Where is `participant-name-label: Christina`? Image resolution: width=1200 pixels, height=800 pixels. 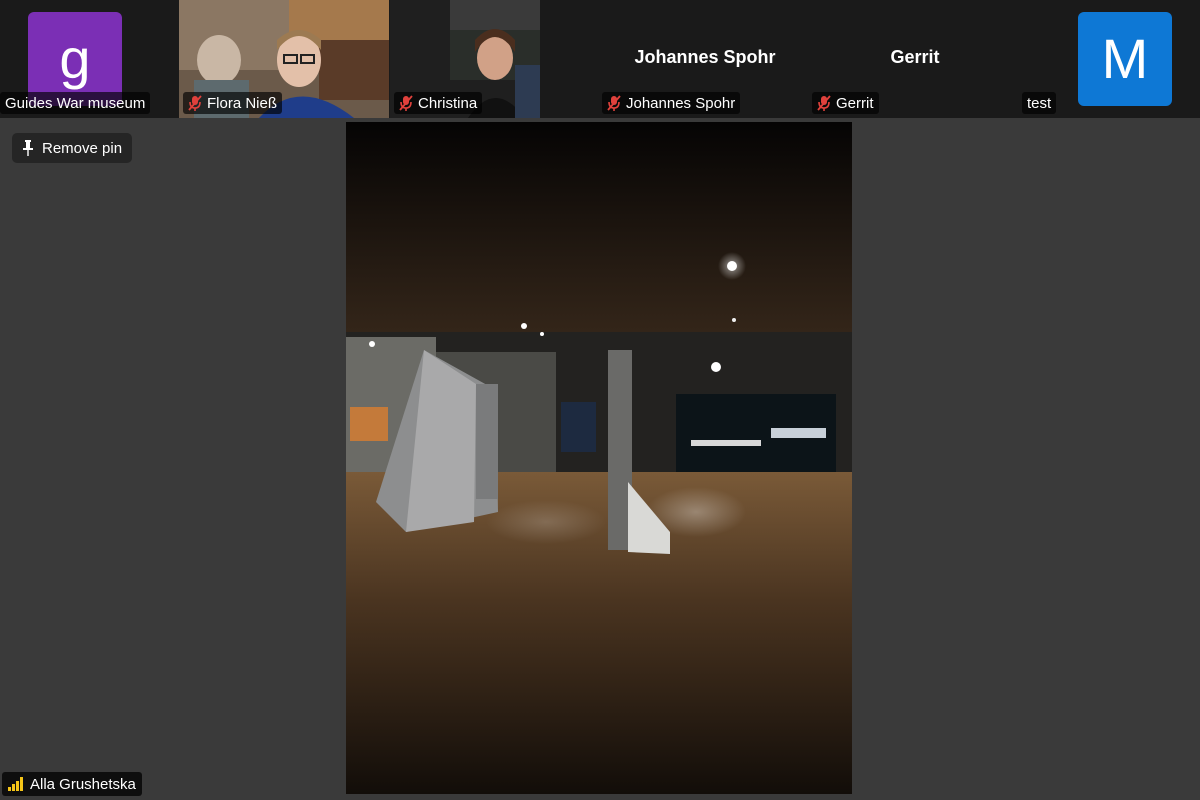 participant-name-label: Christina is located at coordinates (438, 103).